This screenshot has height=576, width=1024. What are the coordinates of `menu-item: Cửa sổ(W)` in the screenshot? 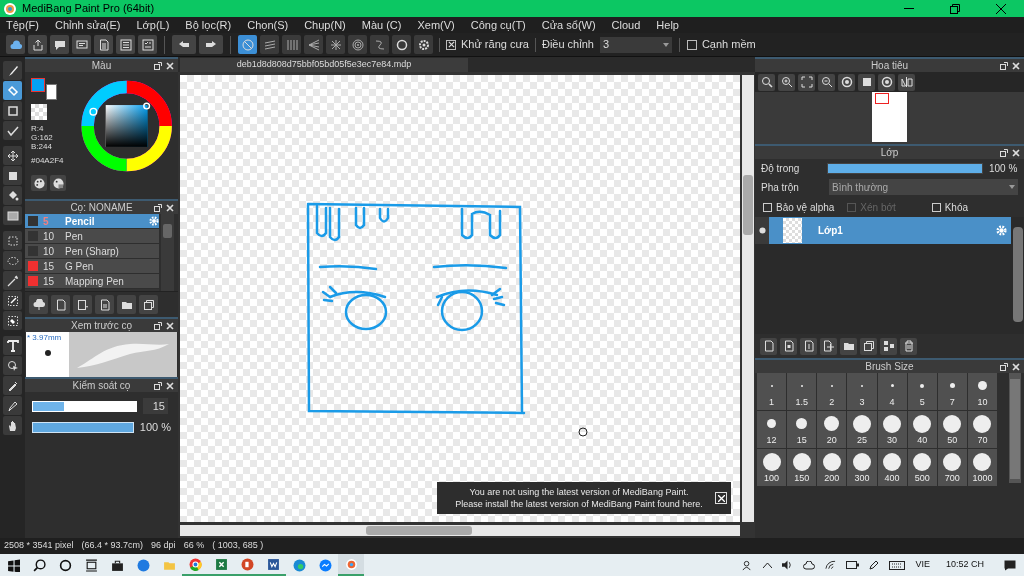 It's located at (568, 25).